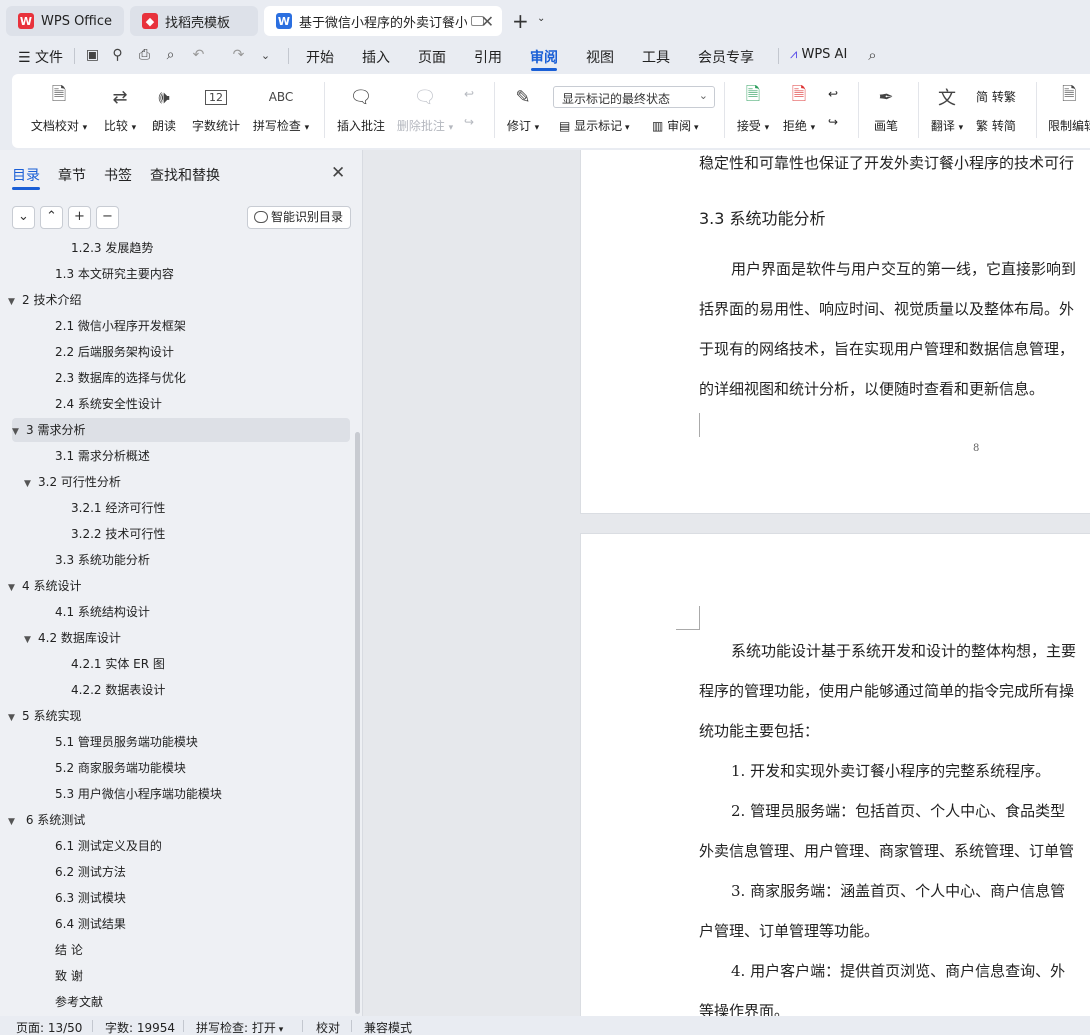 This screenshot has width=1090, height=1035. I want to click on body-text: 统功能主要包括：, so click(759, 730).